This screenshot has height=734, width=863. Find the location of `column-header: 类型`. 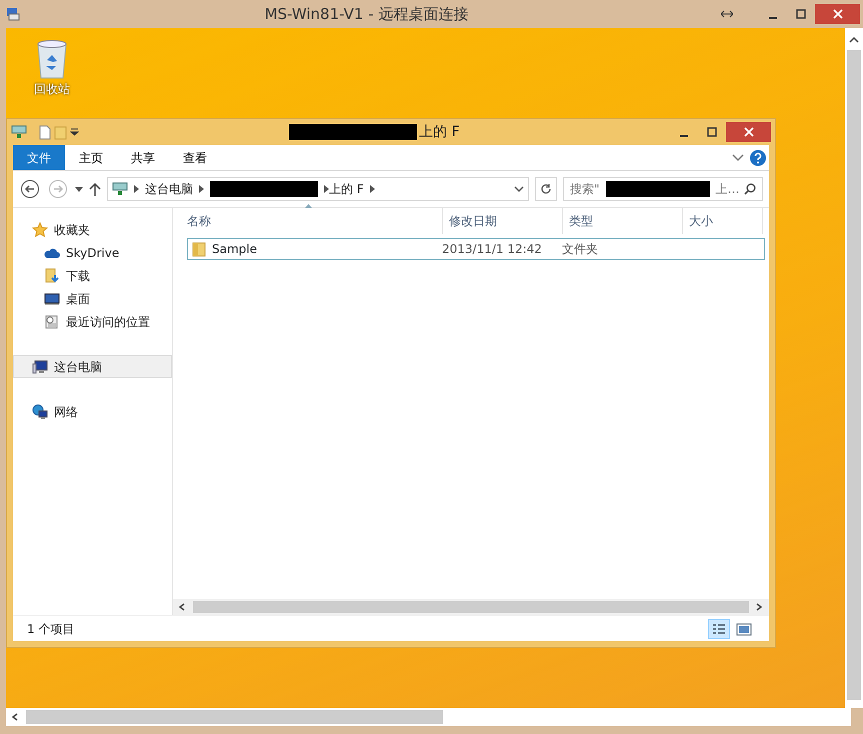

column-header: 类型 is located at coordinates (623, 221).